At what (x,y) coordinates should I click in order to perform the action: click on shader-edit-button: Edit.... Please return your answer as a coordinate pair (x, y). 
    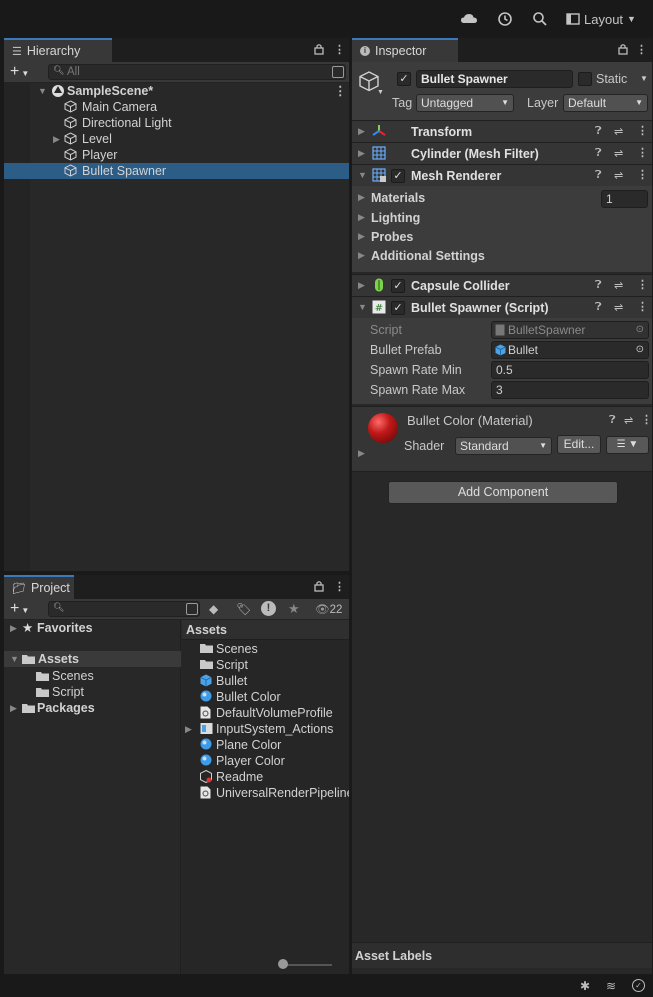
    Looking at the image, I should click on (579, 444).